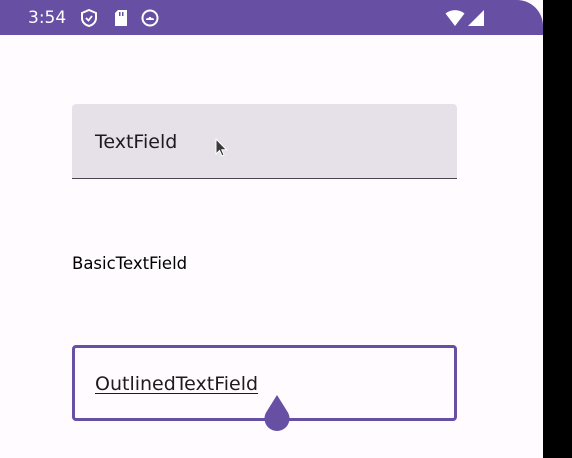 This screenshot has width=572, height=458. I want to click on notification-icon, so click(150, 18).